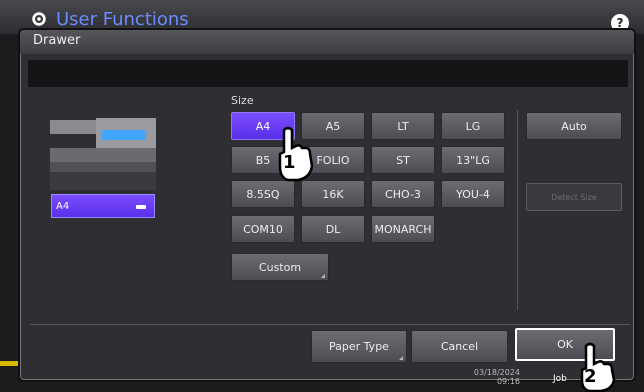  Describe the element at coordinates (263, 229) in the screenshot. I see `size-button-com10: COM10` at that location.